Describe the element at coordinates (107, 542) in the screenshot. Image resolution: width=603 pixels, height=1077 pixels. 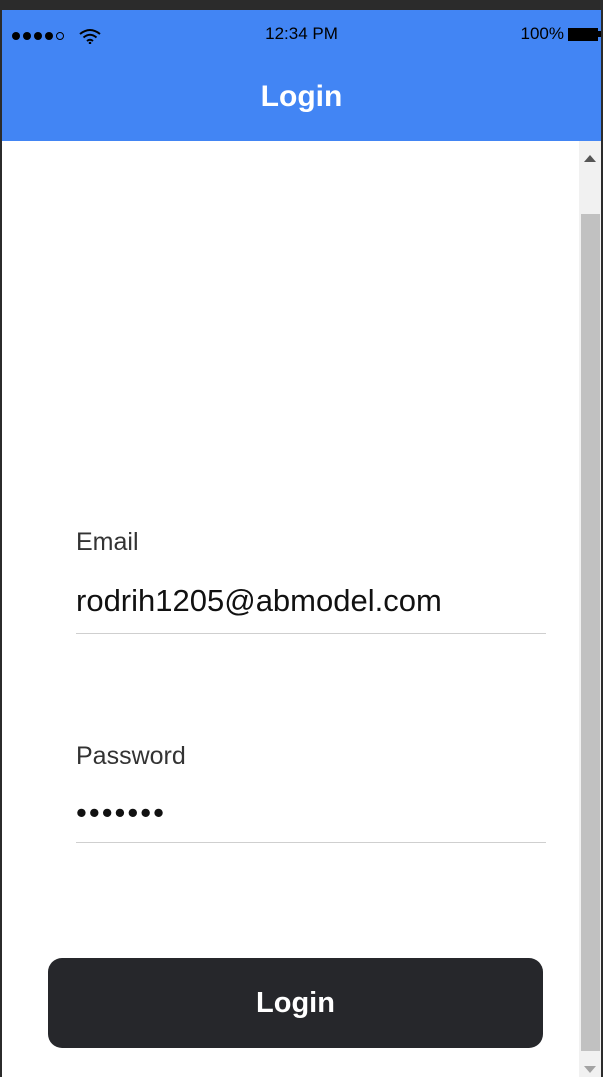
I see `email-label: Email` at that location.